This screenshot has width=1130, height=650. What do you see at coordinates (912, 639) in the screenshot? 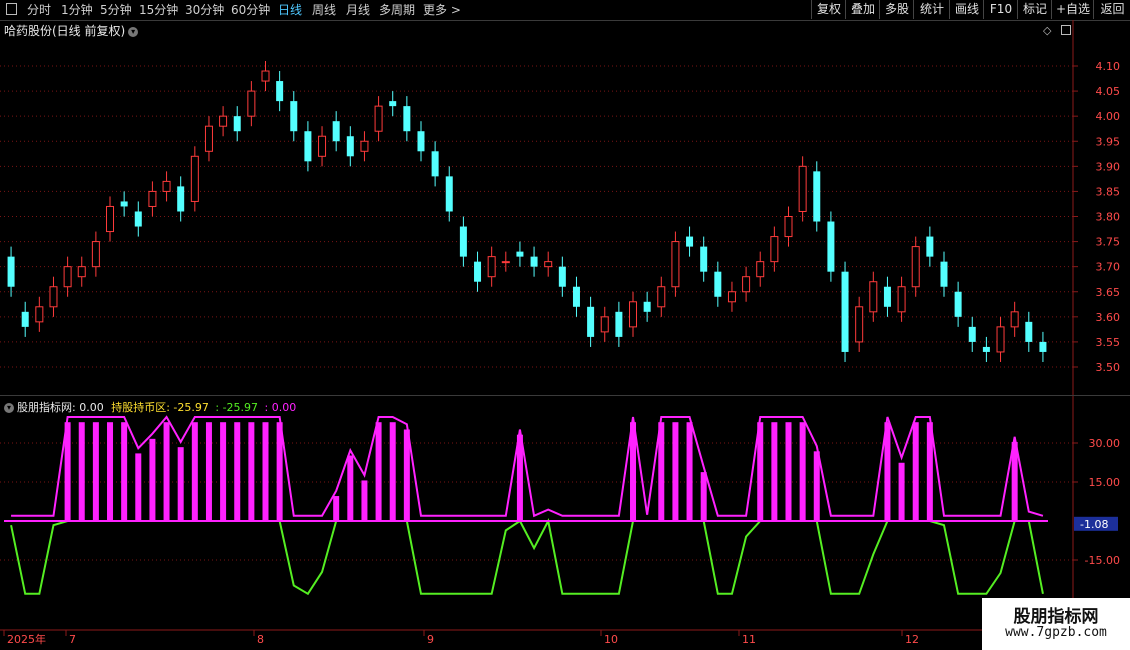
I see `time-tick-label: 12` at bounding box center [912, 639].